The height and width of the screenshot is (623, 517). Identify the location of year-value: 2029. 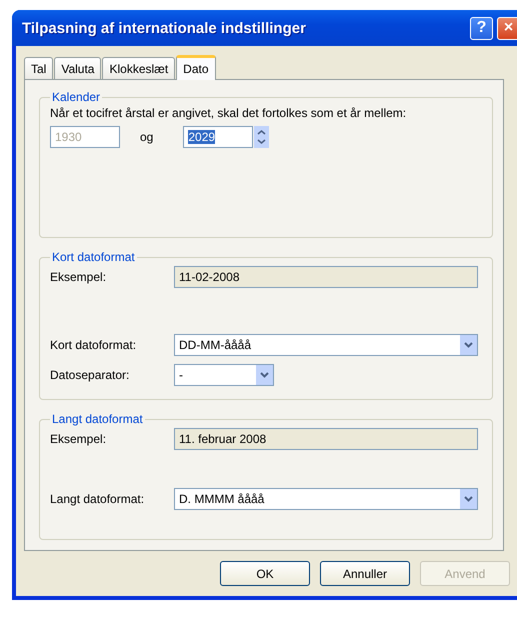
(202, 137).